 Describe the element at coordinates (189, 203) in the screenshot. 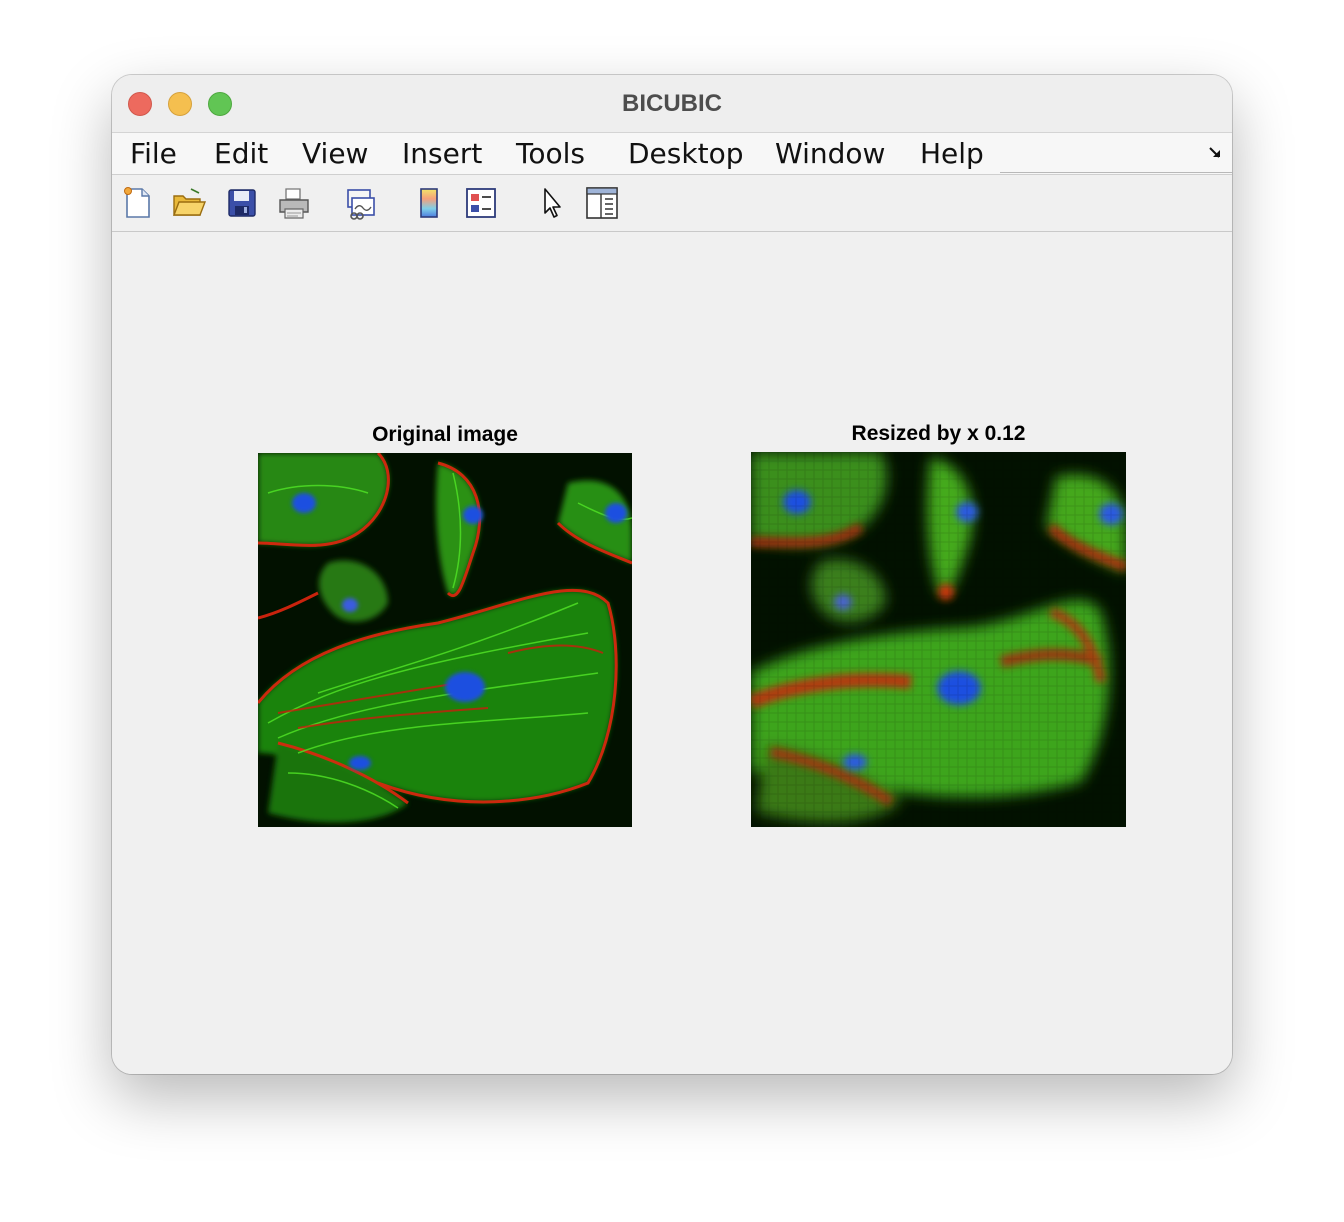

I see `open-file-icon` at that location.